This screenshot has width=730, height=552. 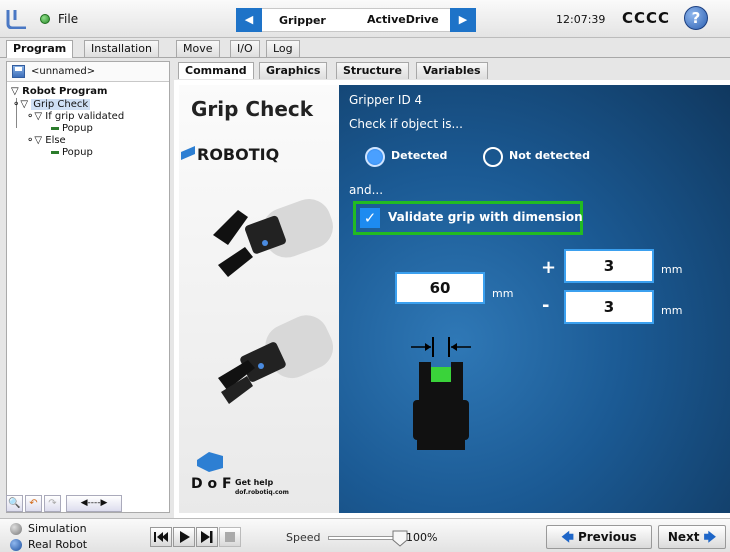 What do you see at coordinates (33, 503) in the screenshot?
I see `undo-icon: ↶` at bounding box center [33, 503].